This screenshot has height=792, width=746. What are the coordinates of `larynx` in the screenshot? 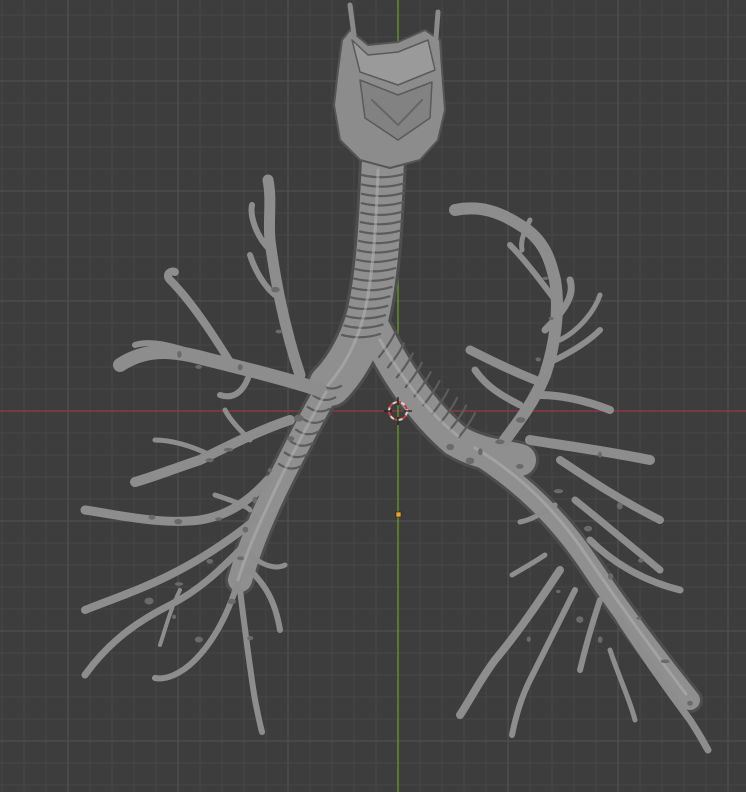 It's located at (389, 85).